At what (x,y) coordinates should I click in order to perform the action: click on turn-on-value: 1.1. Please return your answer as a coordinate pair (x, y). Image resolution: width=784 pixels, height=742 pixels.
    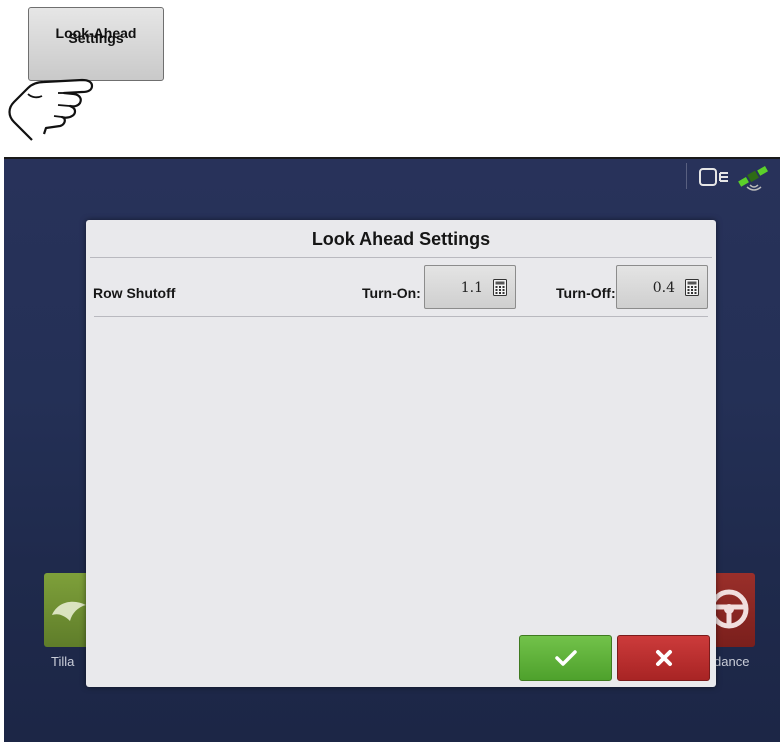
    Looking at the image, I should click on (471, 288).